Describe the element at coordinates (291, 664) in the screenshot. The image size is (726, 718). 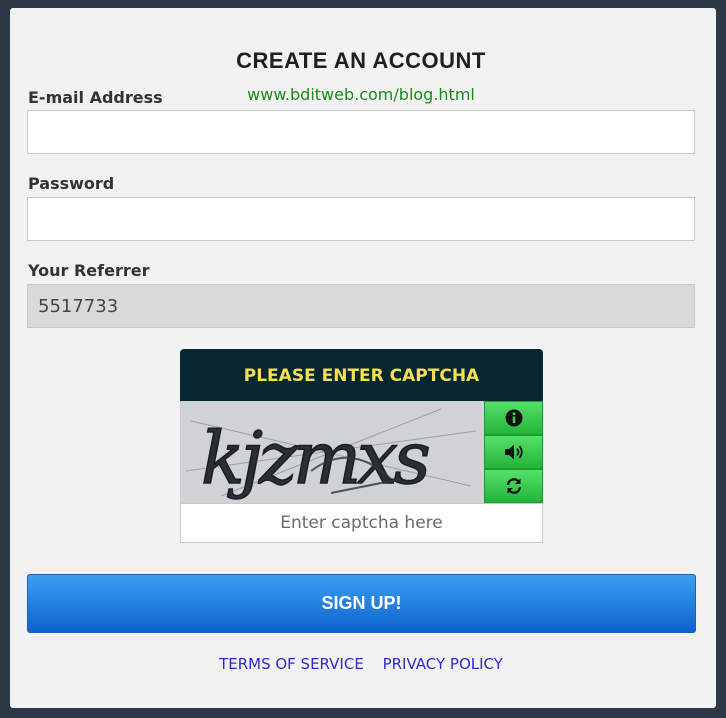
I see `terms-of-service-link: TERMS OF SERVICE` at that location.